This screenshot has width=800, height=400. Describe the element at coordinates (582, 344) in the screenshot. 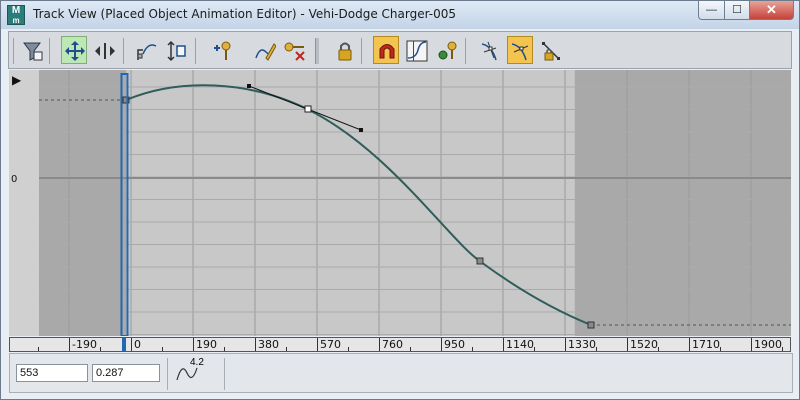

I see `ruler-label: 1330` at that location.